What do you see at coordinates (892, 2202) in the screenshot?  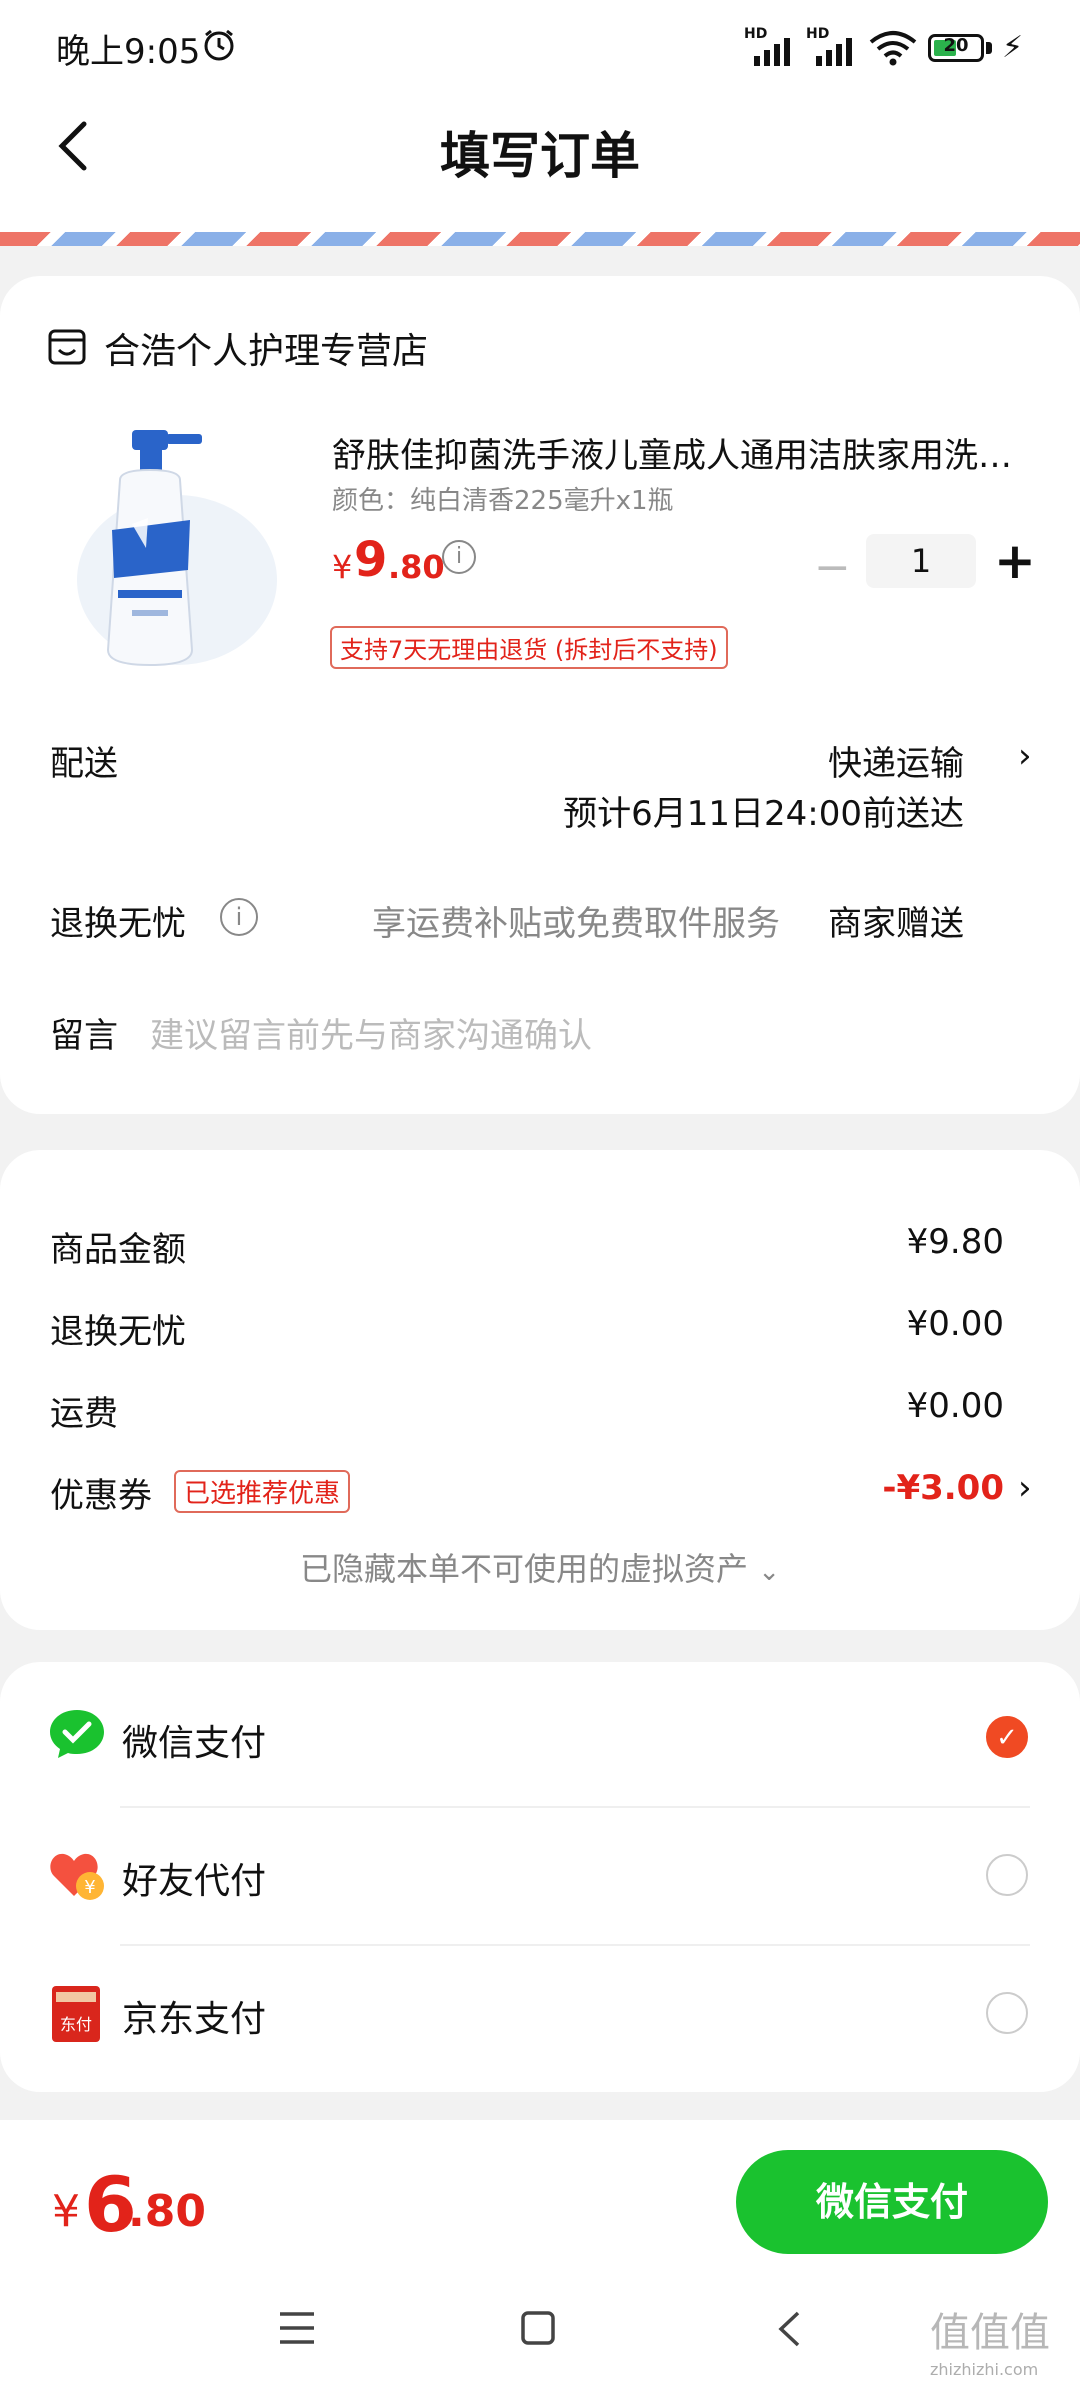 I see `pay-button: 微信支付` at bounding box center [892, 2202].